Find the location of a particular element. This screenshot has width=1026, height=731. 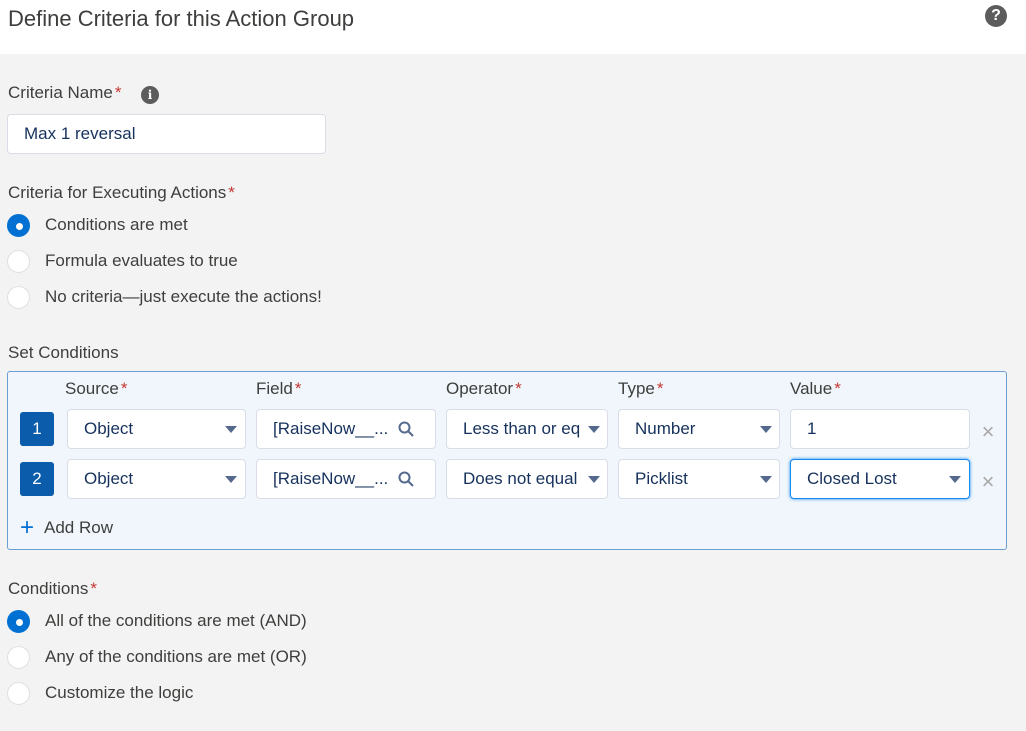

page-header: Define Criteria for this Action Group ? is located at coordinates (513, 27).